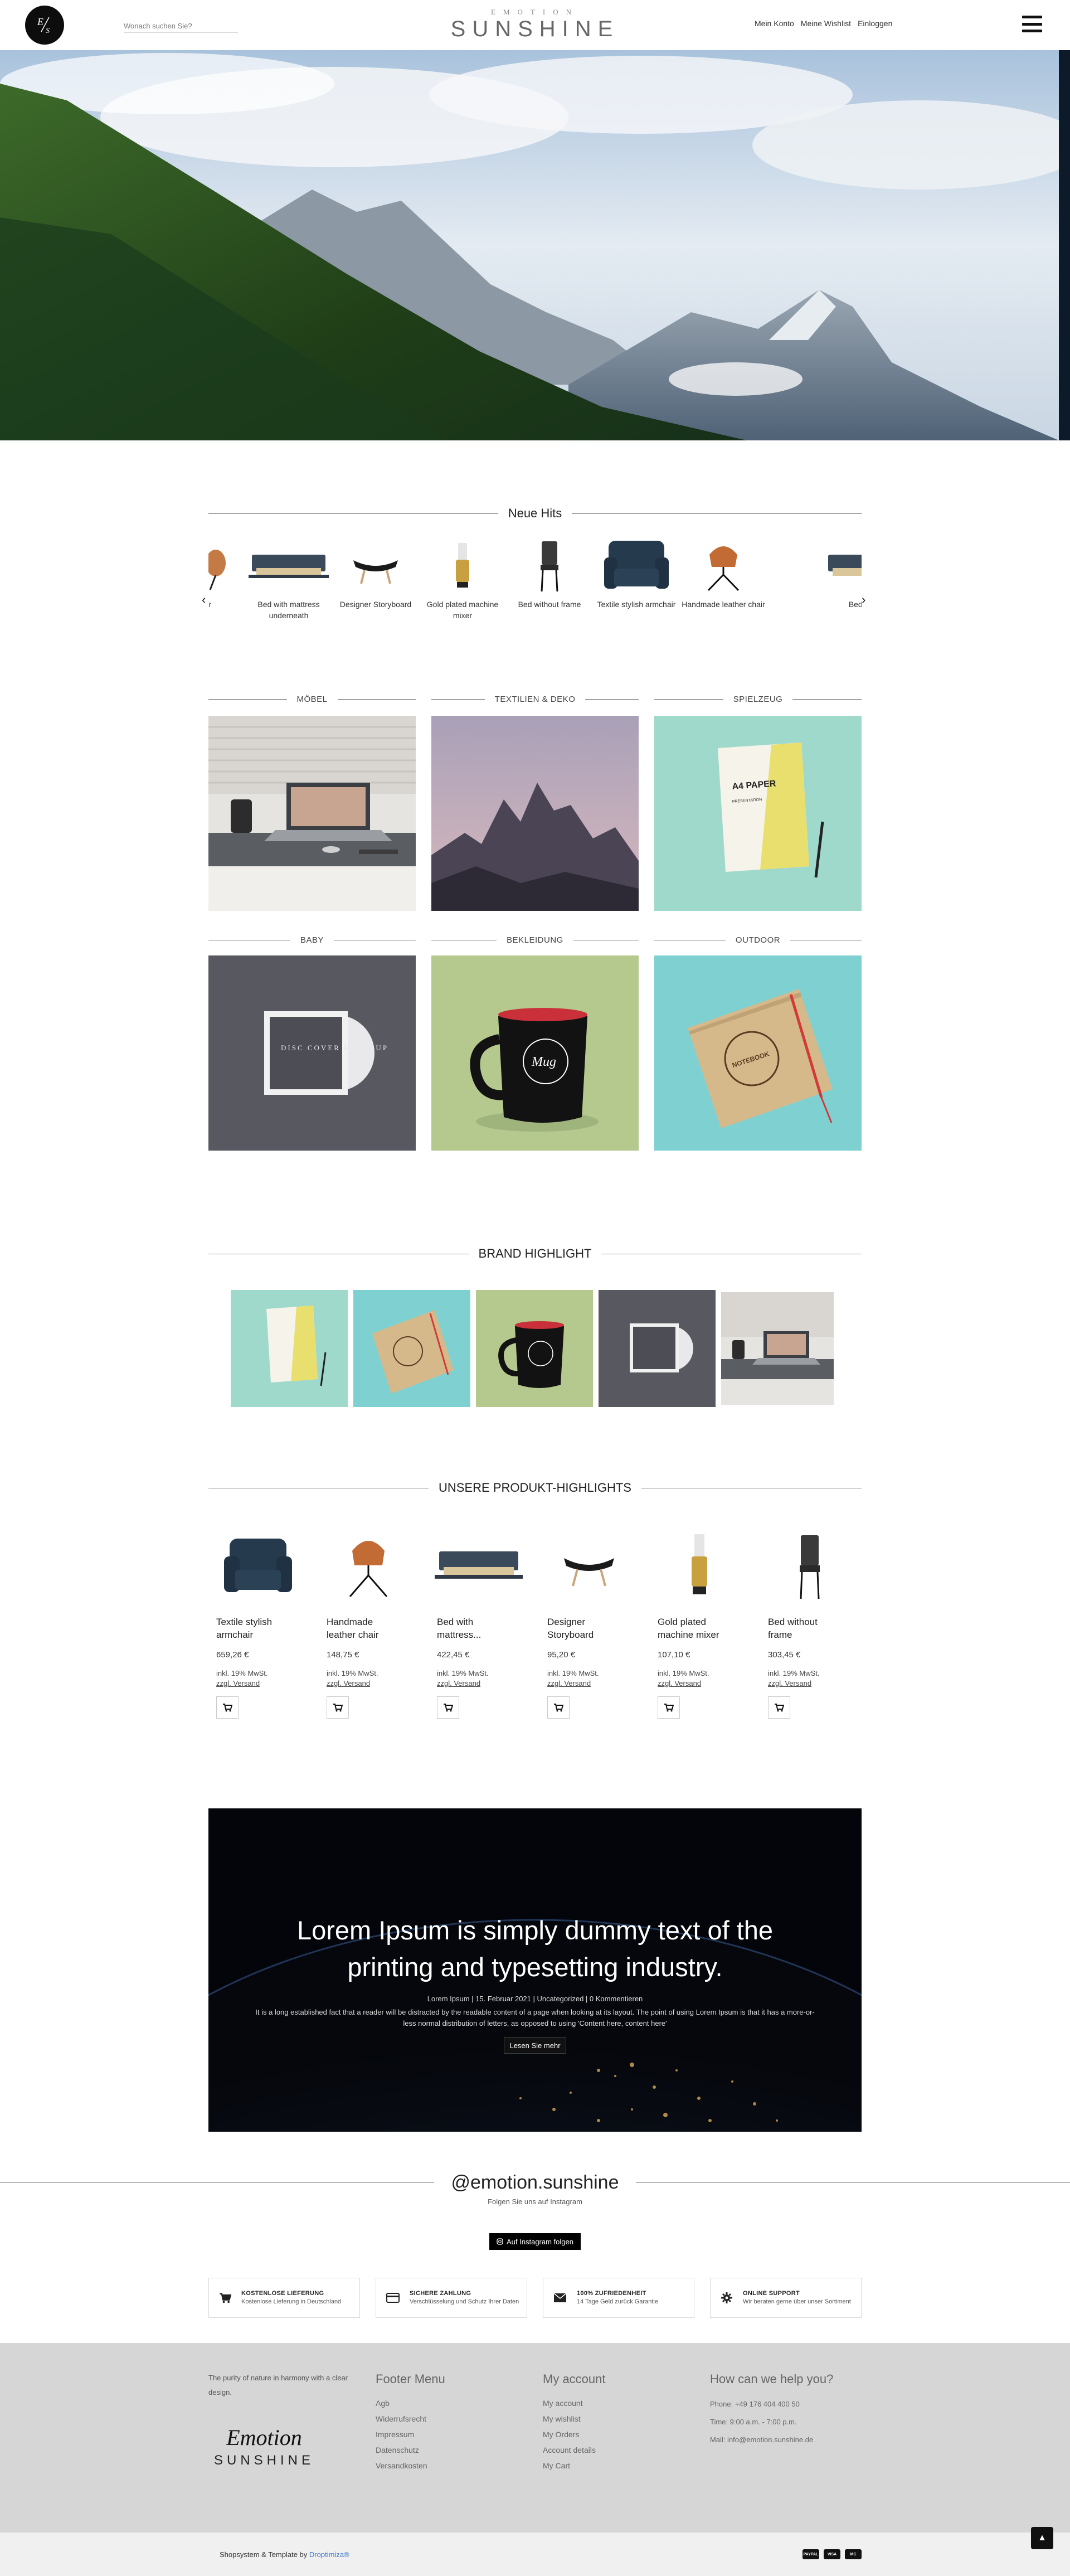 The image size is (1070, 2576). I want to click on brand-tile-mug, so click(534, 1349).